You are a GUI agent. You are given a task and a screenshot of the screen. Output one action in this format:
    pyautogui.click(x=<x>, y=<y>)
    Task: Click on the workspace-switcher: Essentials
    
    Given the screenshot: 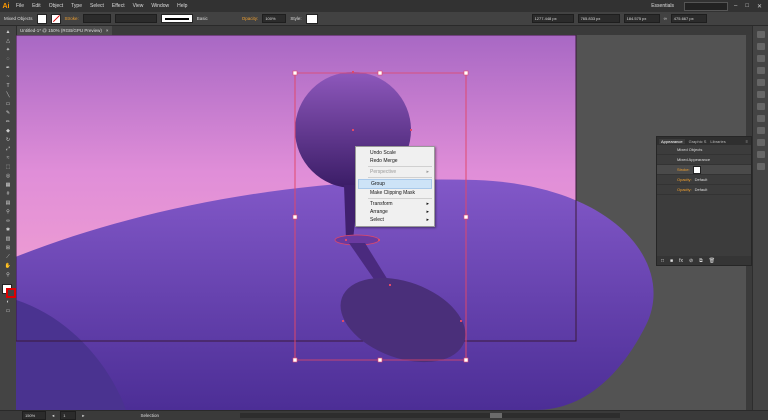 What is the action you would take?
    pyautogui.click(x=662, y=6)
    